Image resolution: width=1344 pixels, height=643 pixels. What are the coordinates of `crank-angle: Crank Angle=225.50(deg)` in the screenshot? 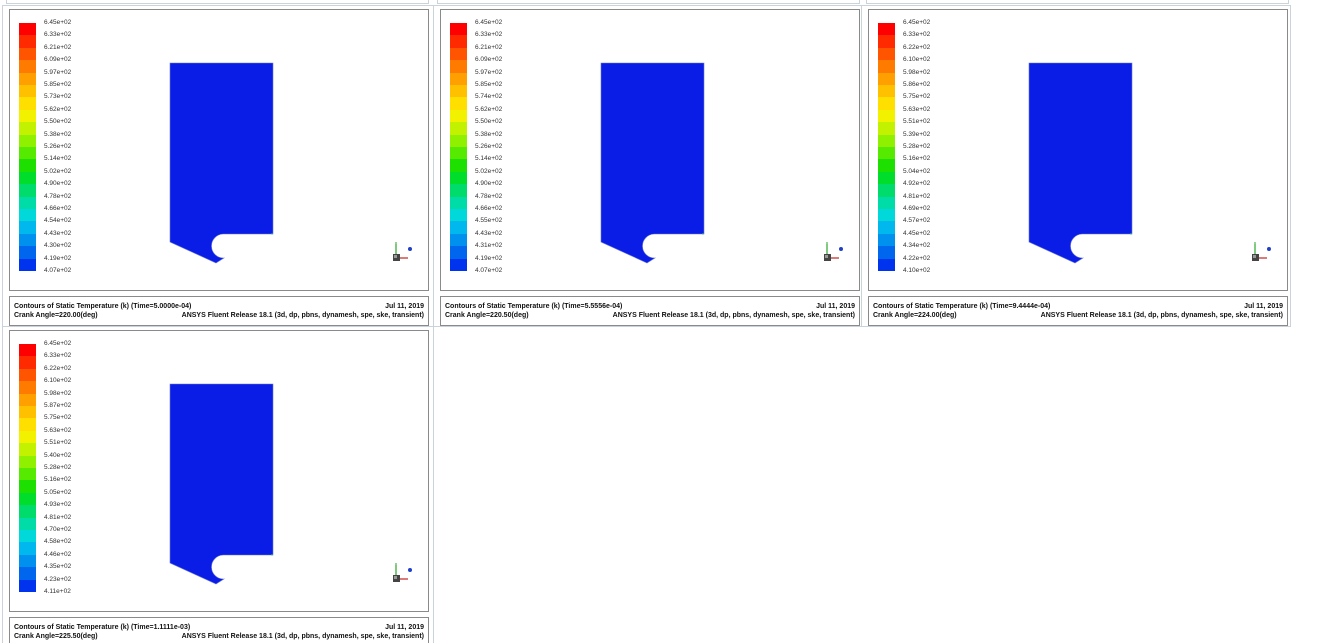 It's located at (56, 636).